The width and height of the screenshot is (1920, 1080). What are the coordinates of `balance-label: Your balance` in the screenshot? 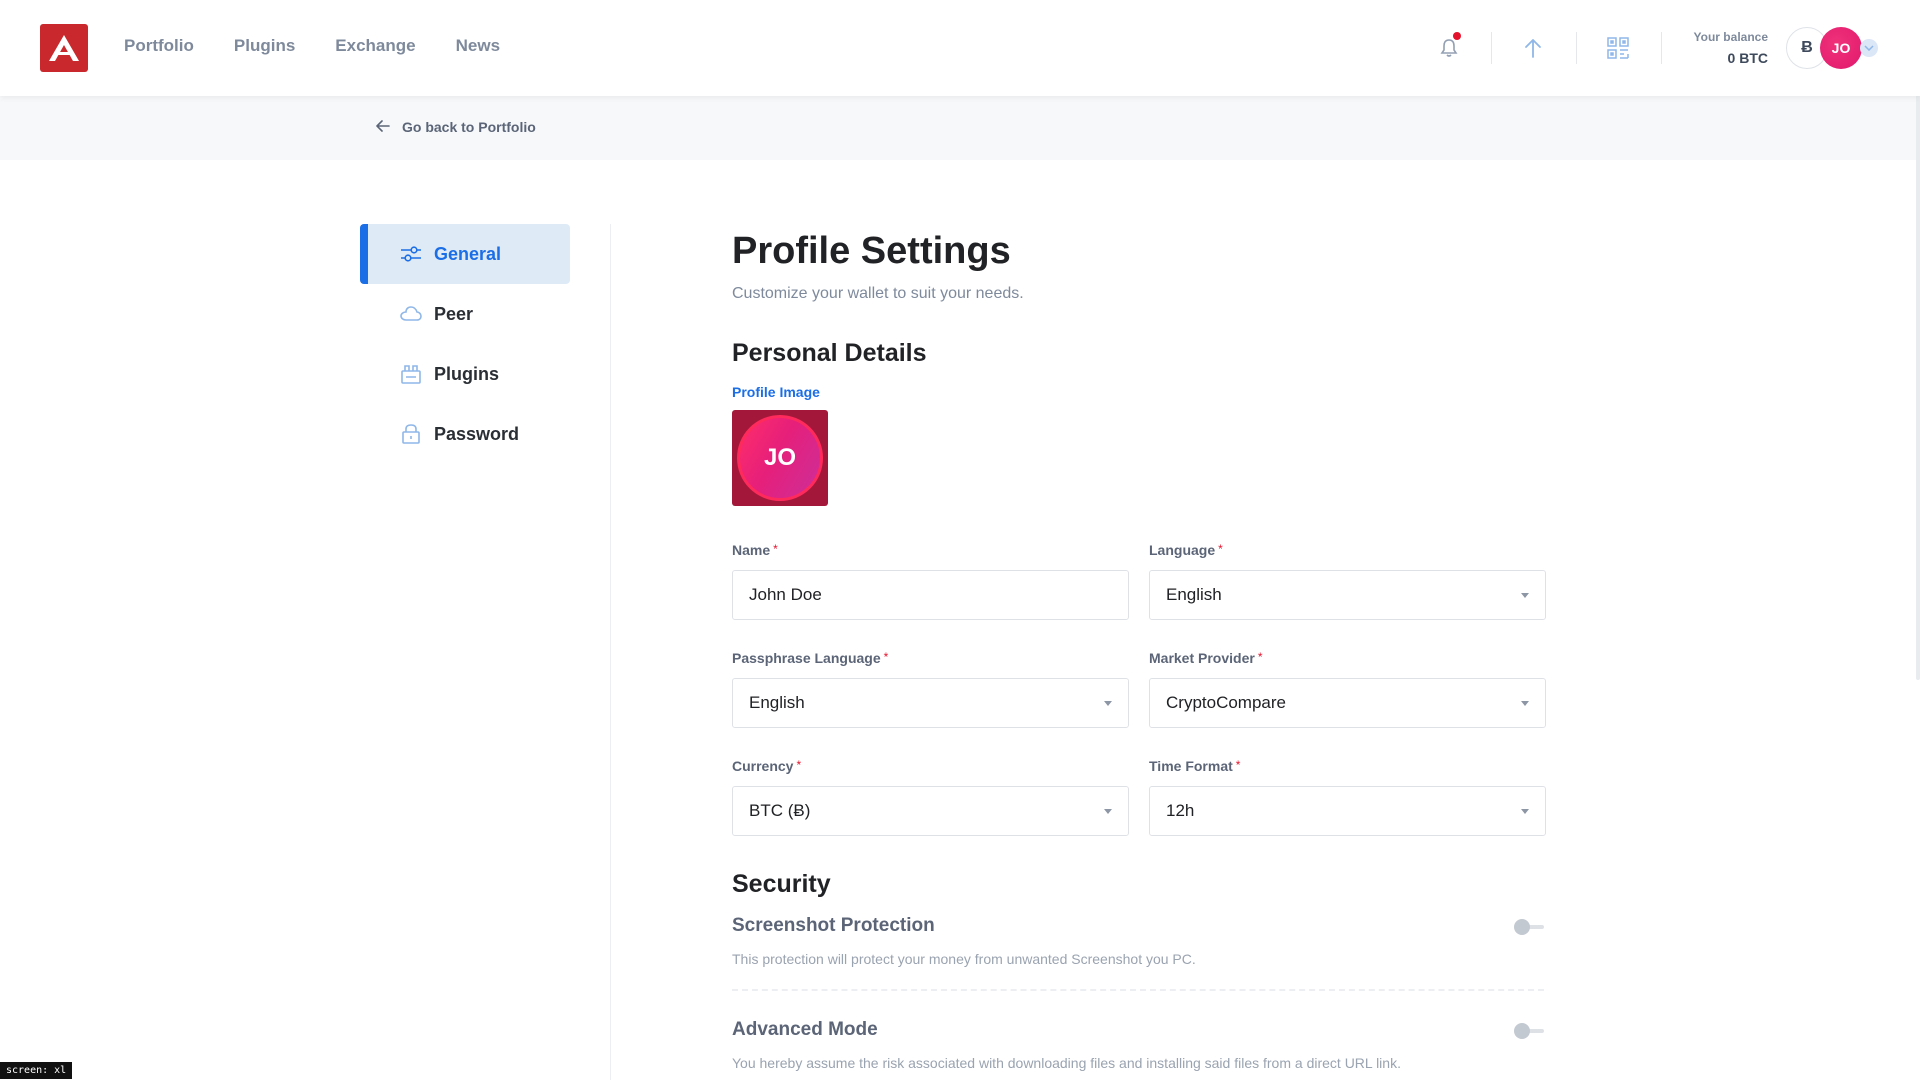 It's located at (1730, 37).